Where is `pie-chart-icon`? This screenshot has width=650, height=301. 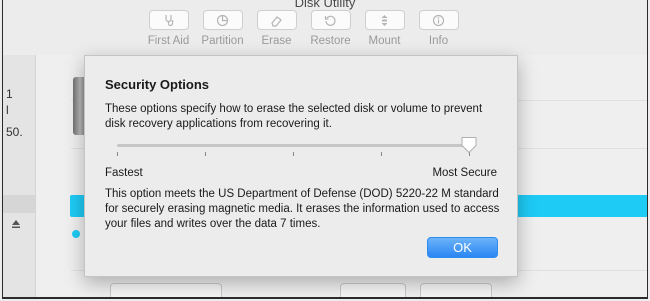 pie-chart-icon is located at coordinates (222, 20).